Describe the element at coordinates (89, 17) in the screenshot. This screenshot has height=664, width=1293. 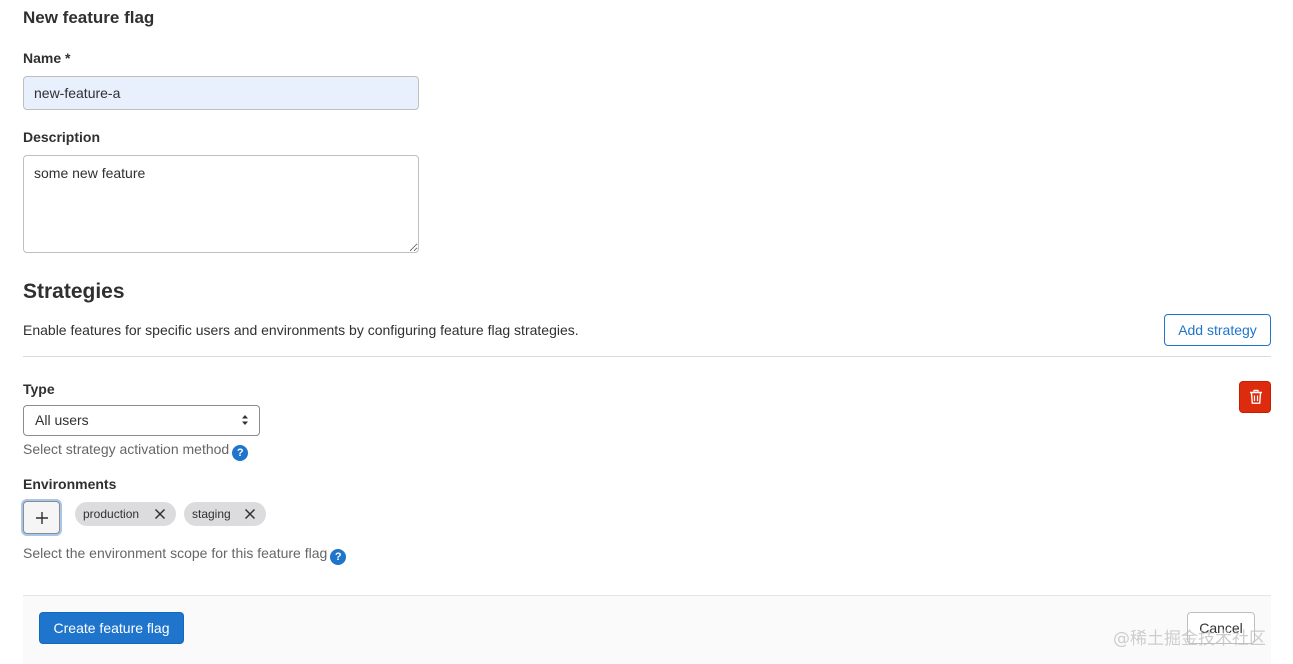
I see `page-title: New feature flag` at that location.